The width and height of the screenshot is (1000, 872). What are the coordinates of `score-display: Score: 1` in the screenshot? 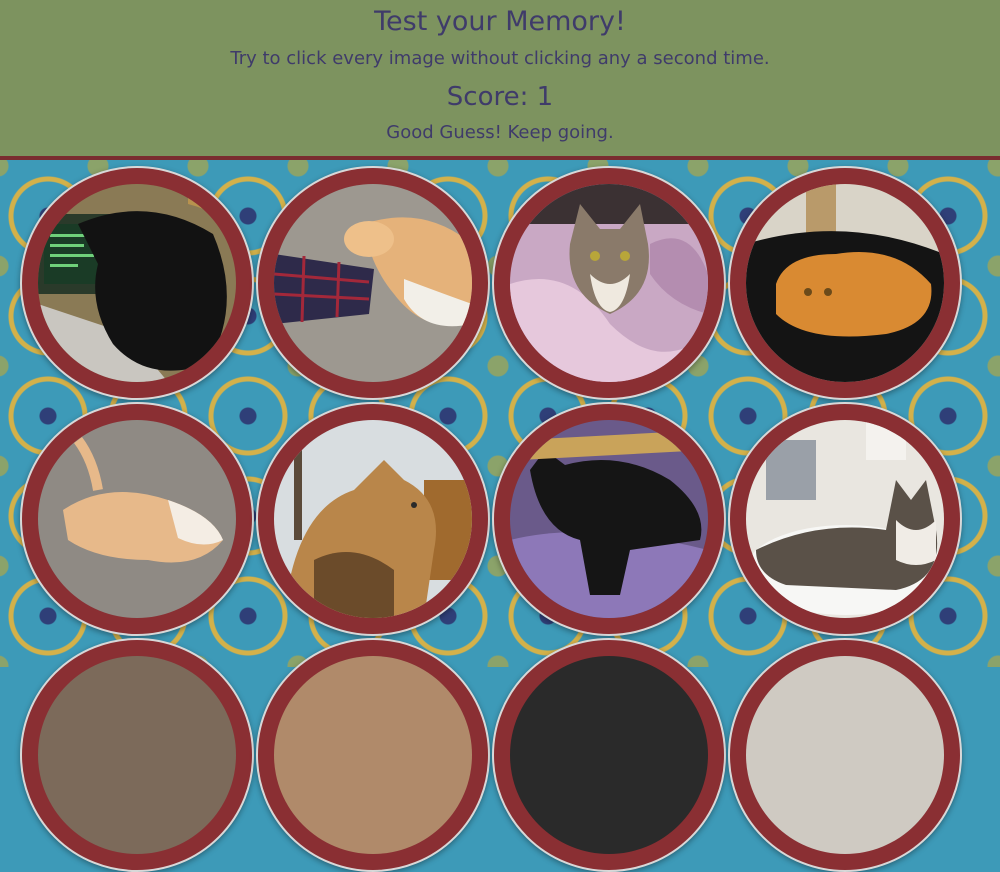 It's located at (500, 97).